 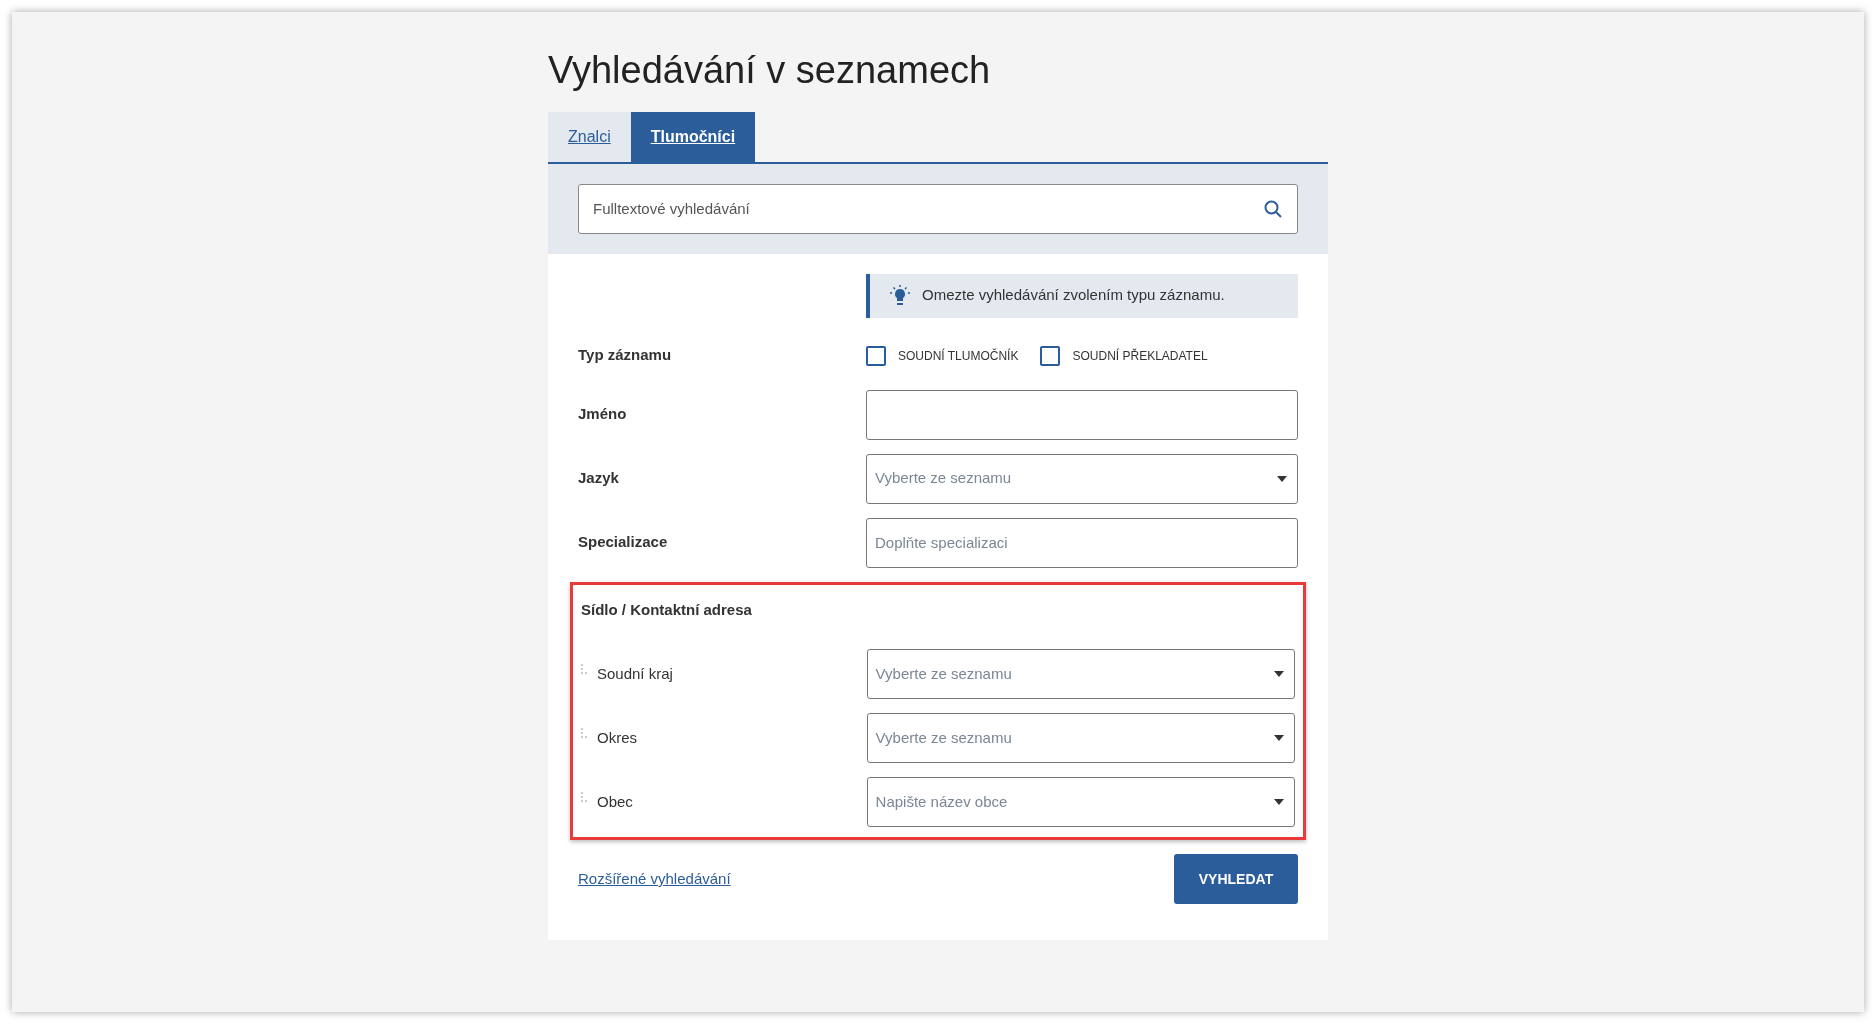 I want to click on field-label: Jazyk, so click(x=599, y=478).